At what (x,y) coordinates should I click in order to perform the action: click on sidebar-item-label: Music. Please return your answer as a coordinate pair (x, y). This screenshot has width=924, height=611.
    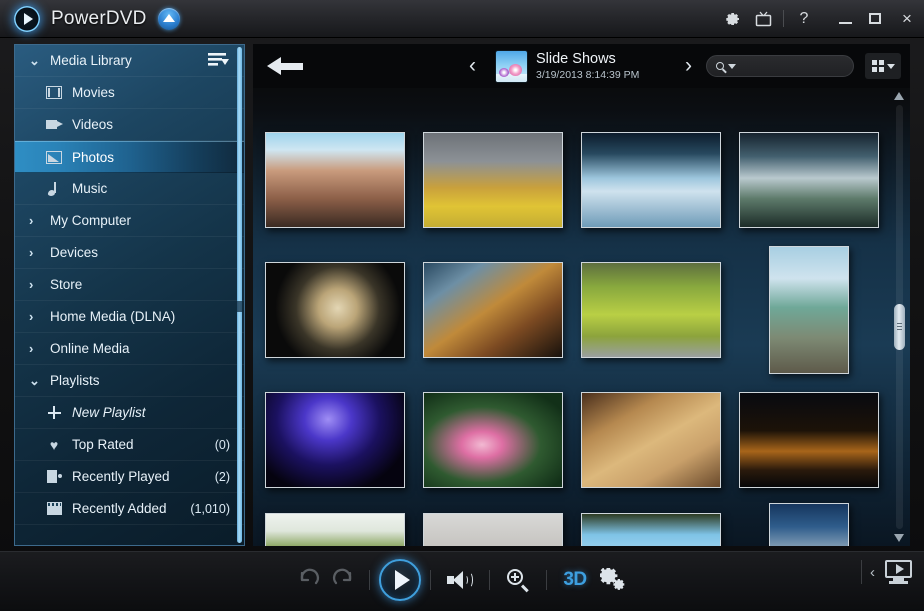
    Looking at the image, I should click on (90, 188).